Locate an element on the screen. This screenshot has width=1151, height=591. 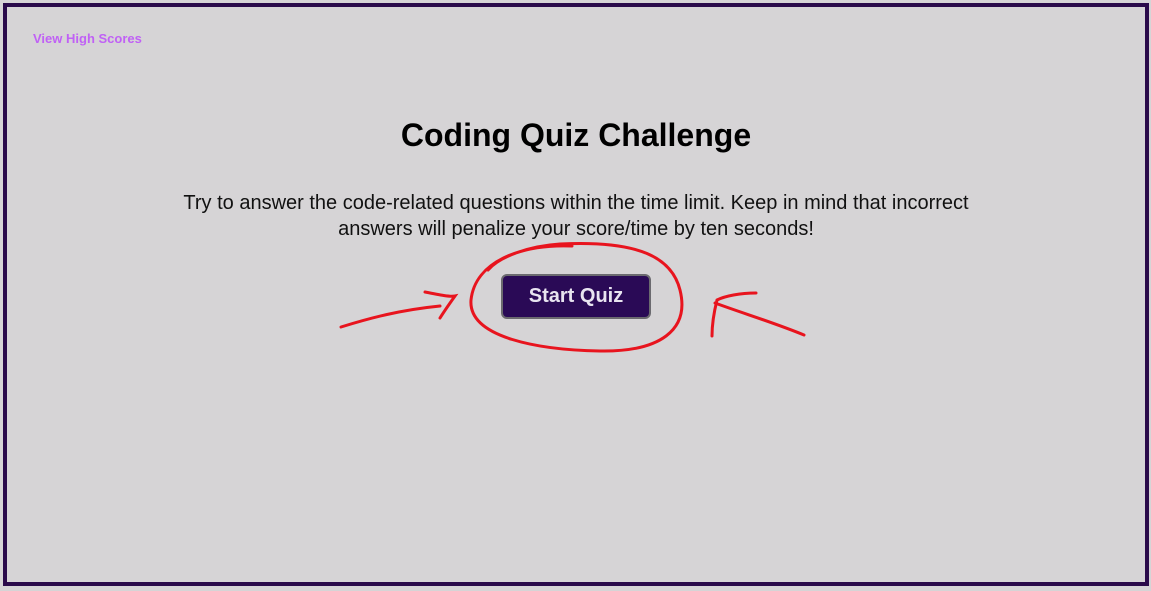
page-title: Coding Quiz Challenge is located at coordinates (576, 135).